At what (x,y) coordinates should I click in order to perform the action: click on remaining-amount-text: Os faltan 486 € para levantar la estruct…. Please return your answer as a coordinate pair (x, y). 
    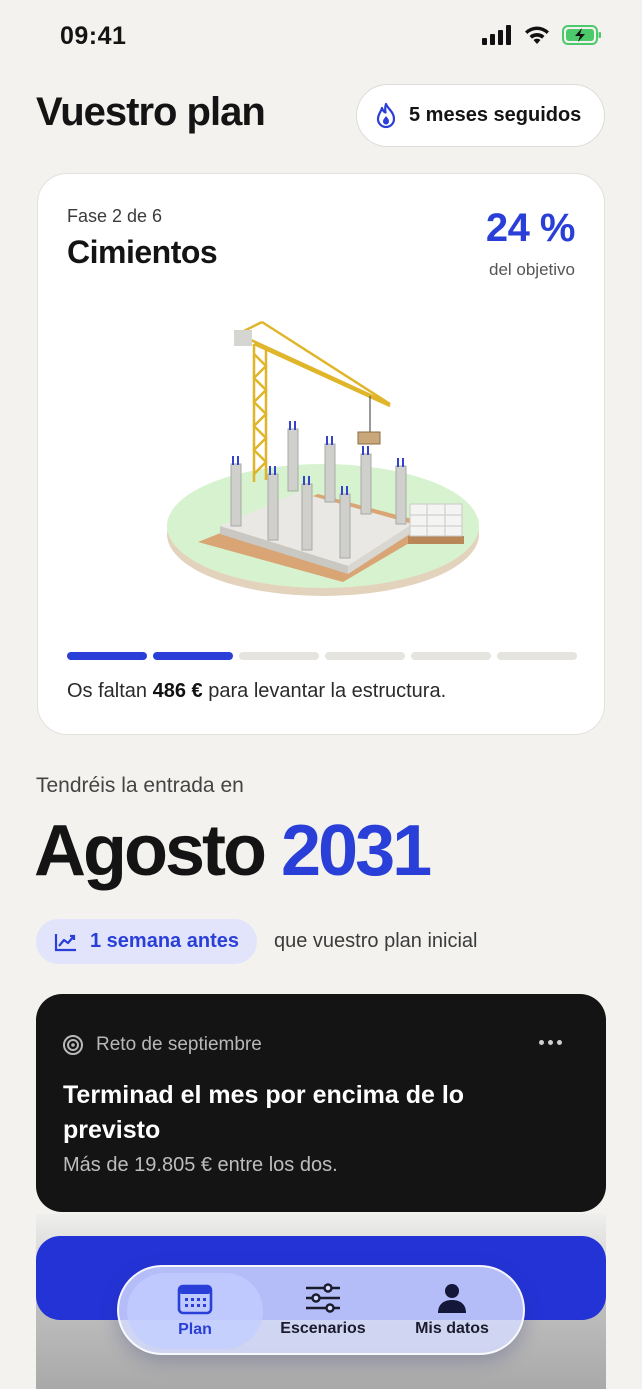
    Looking at the image, I should click on (256, 691).